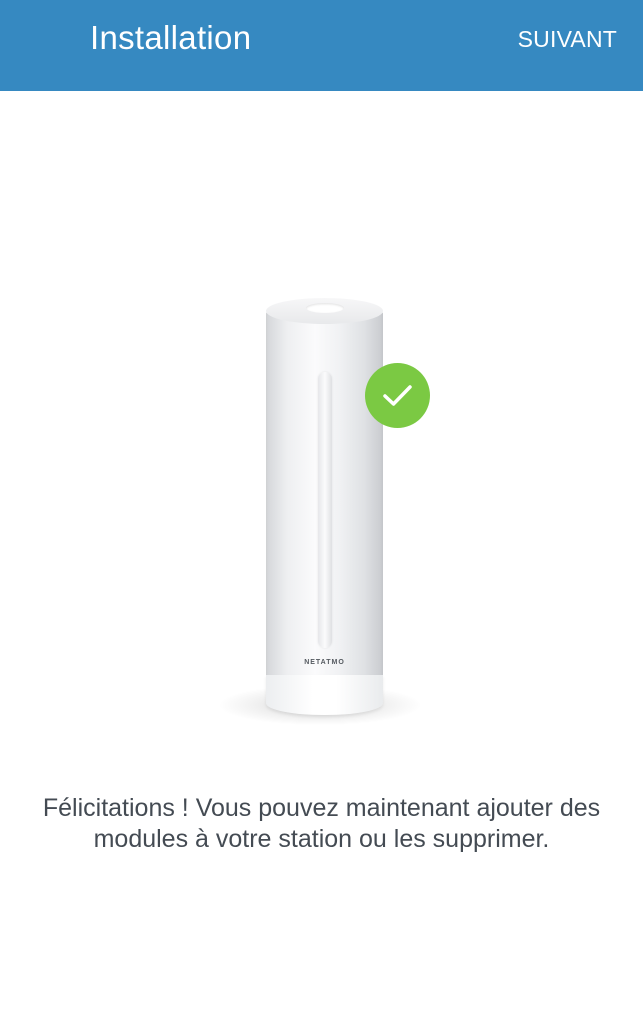  What do you see at coordinates (324, 695) in the screenshot?
I see `device-base` at bounding box center [324, 695].